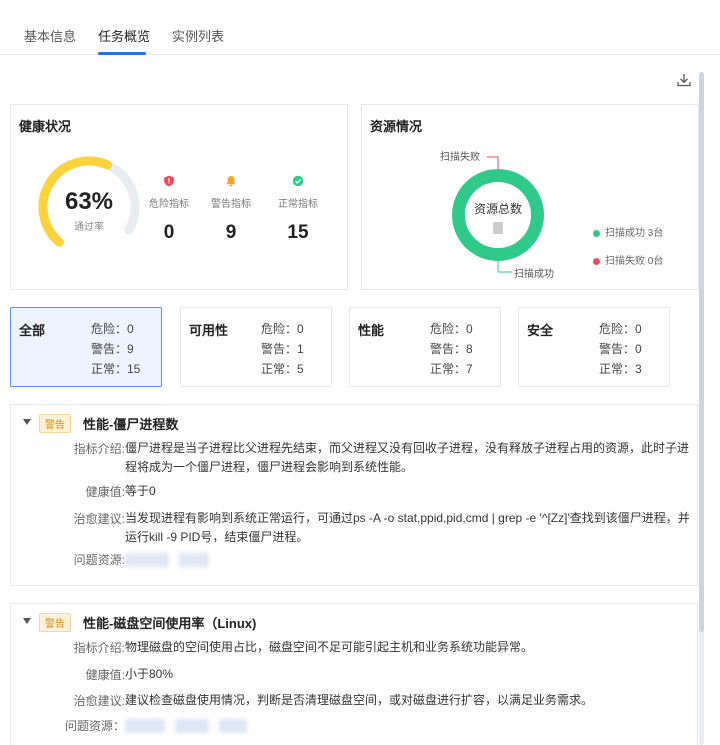 This screenshot has height=745, width=720. What do you see at coordinates (231, 232) in the screenshot?
I see `metric-warning-value: 9` at bounding box center [231, 232].